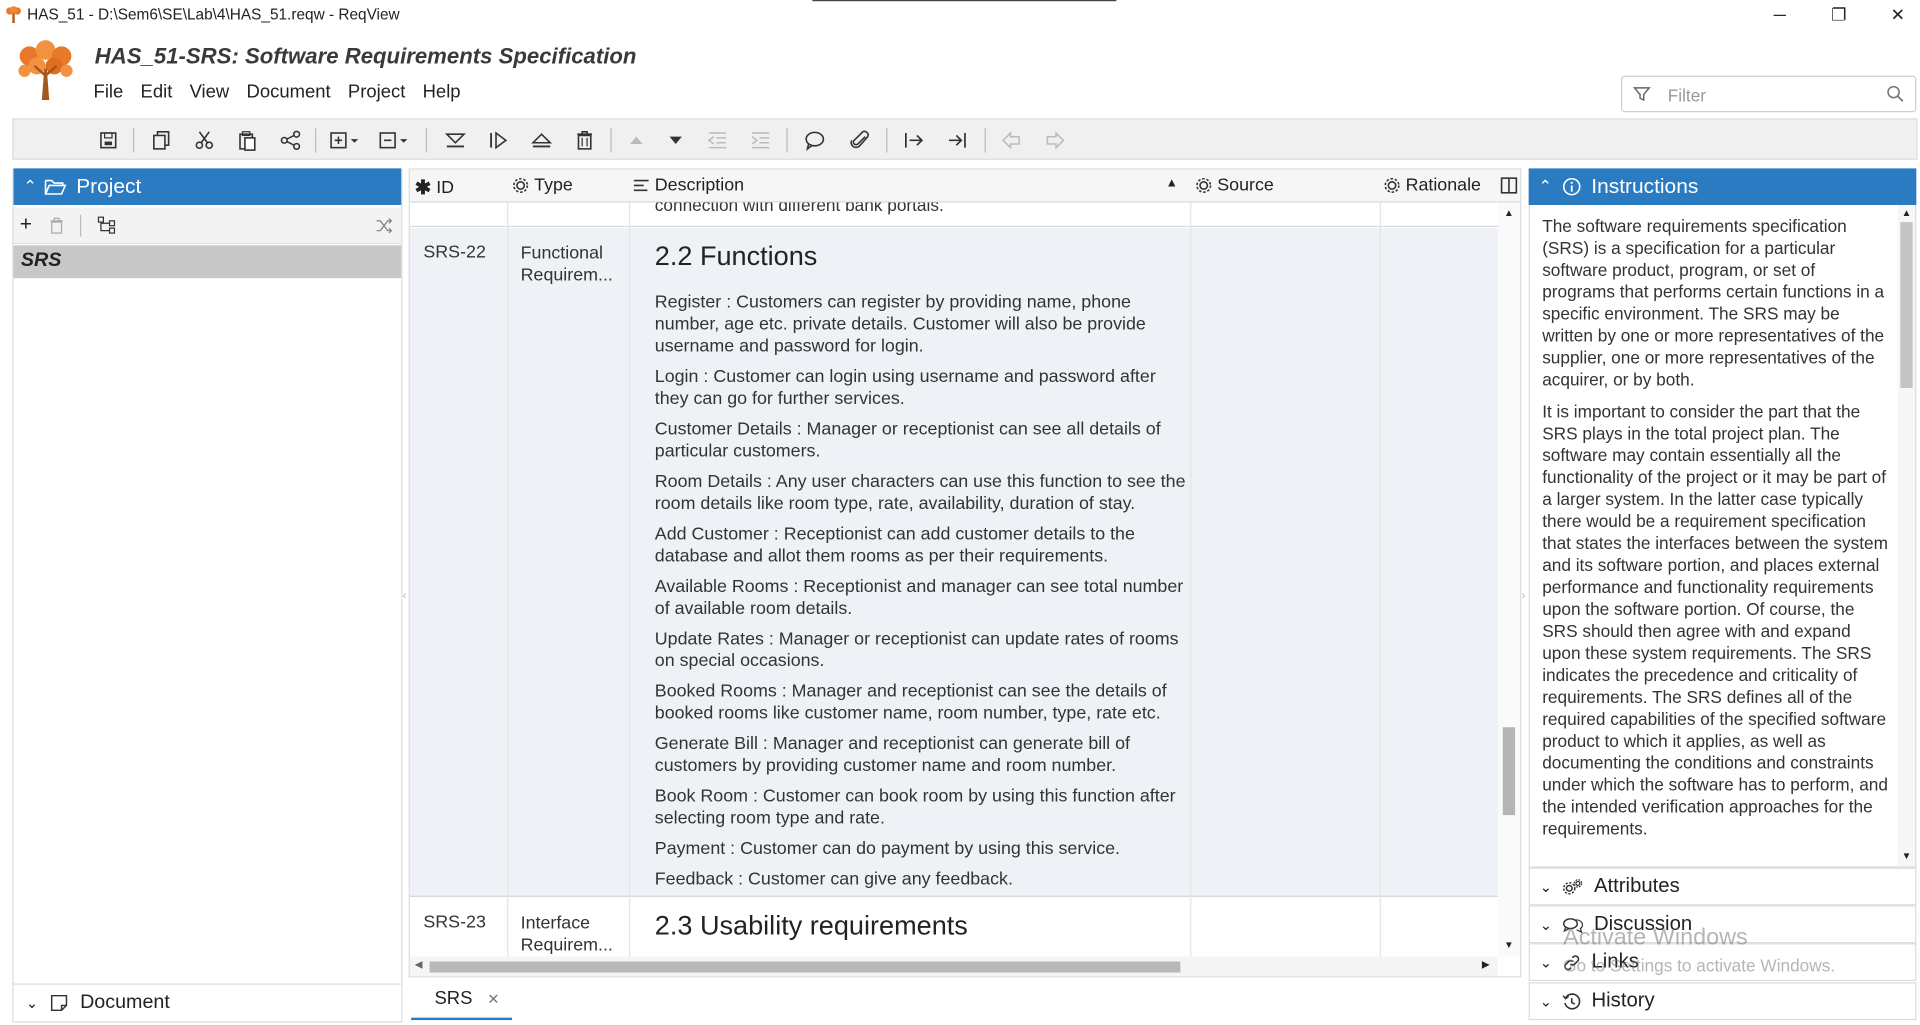 Image resolution: width=1920 pixels, height=1025 pixels. What do you see at coordinates (860, 140) in the screenshot?
I see `attachment-icon` at bounding box center [860, 140].